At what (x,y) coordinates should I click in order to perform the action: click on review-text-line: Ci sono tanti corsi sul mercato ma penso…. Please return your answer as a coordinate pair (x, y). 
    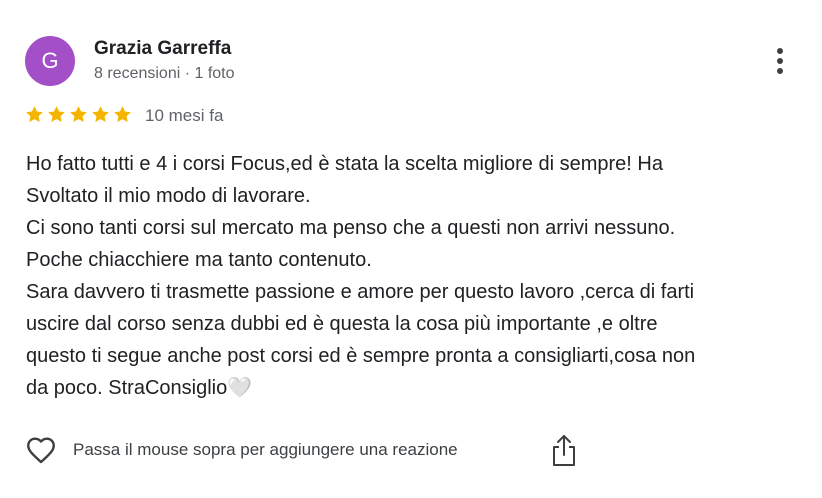
    Looking at the image, I should click on (351, 228).